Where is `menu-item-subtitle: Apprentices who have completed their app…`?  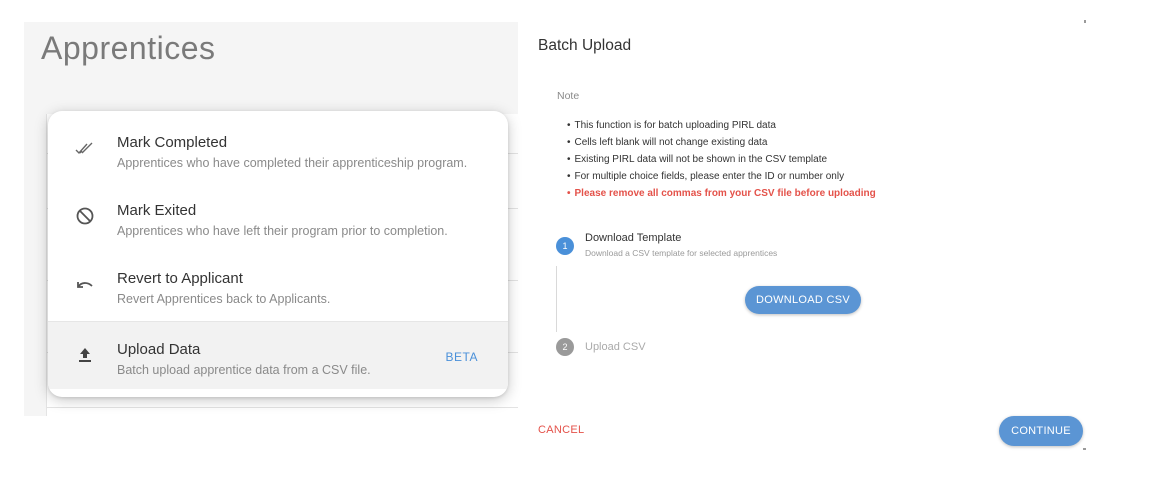
menu-item-subtitle: Apprentices who have completed their app… is located at coordinates (292, 163).